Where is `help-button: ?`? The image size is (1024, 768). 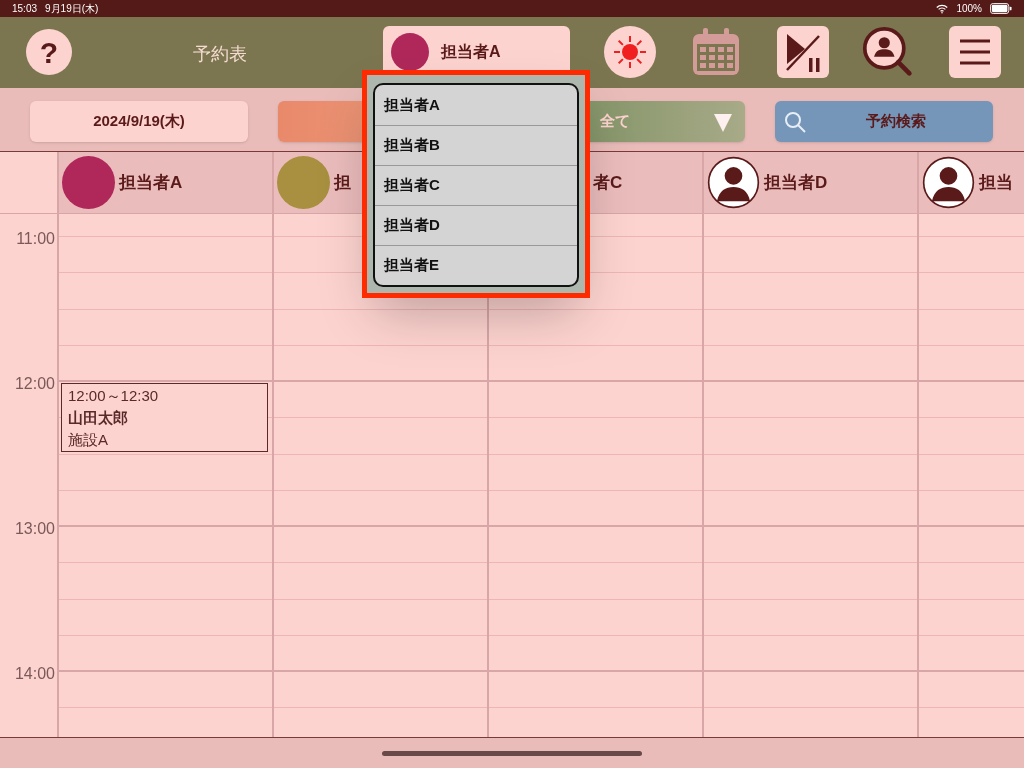 help-button: ? is located at coordinates (49, 52).